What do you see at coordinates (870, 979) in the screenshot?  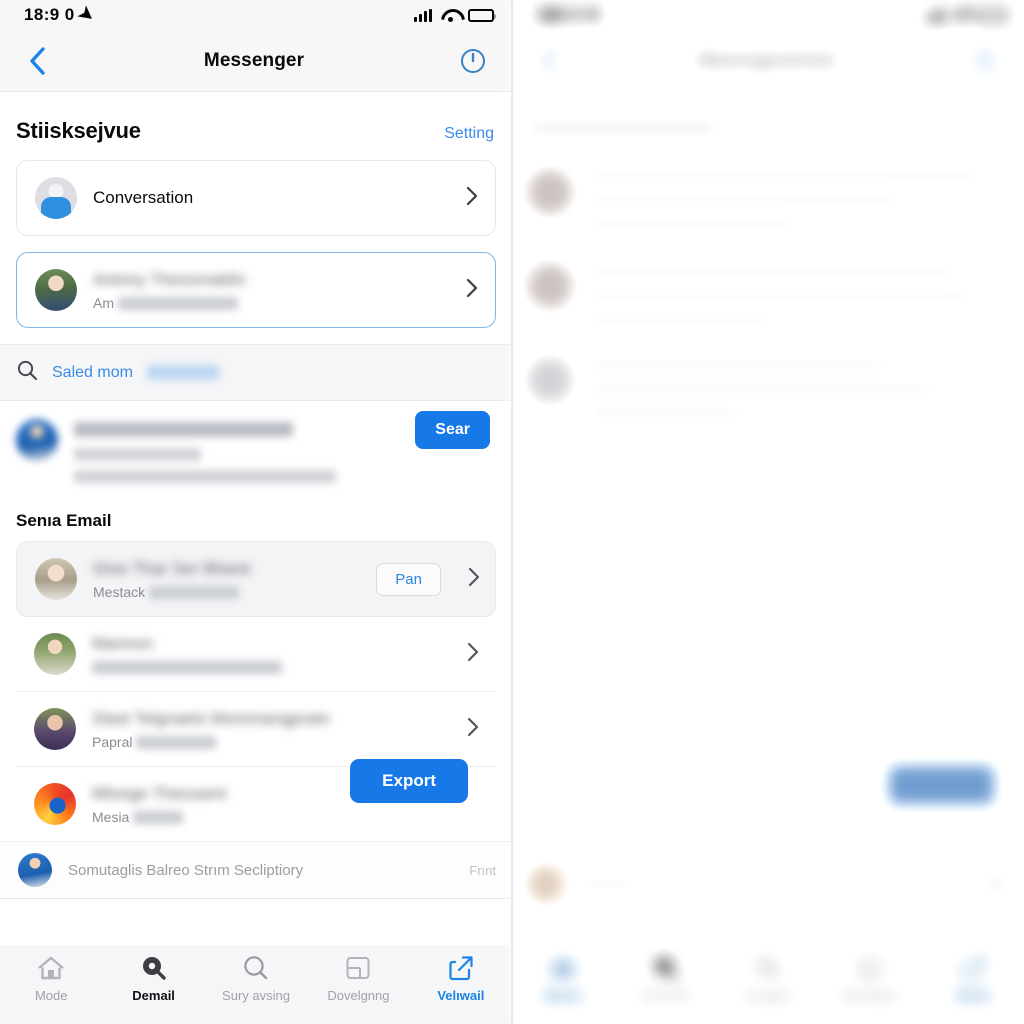 I see `tab-fourth: Montngnn` at bounding box center [870, 979].